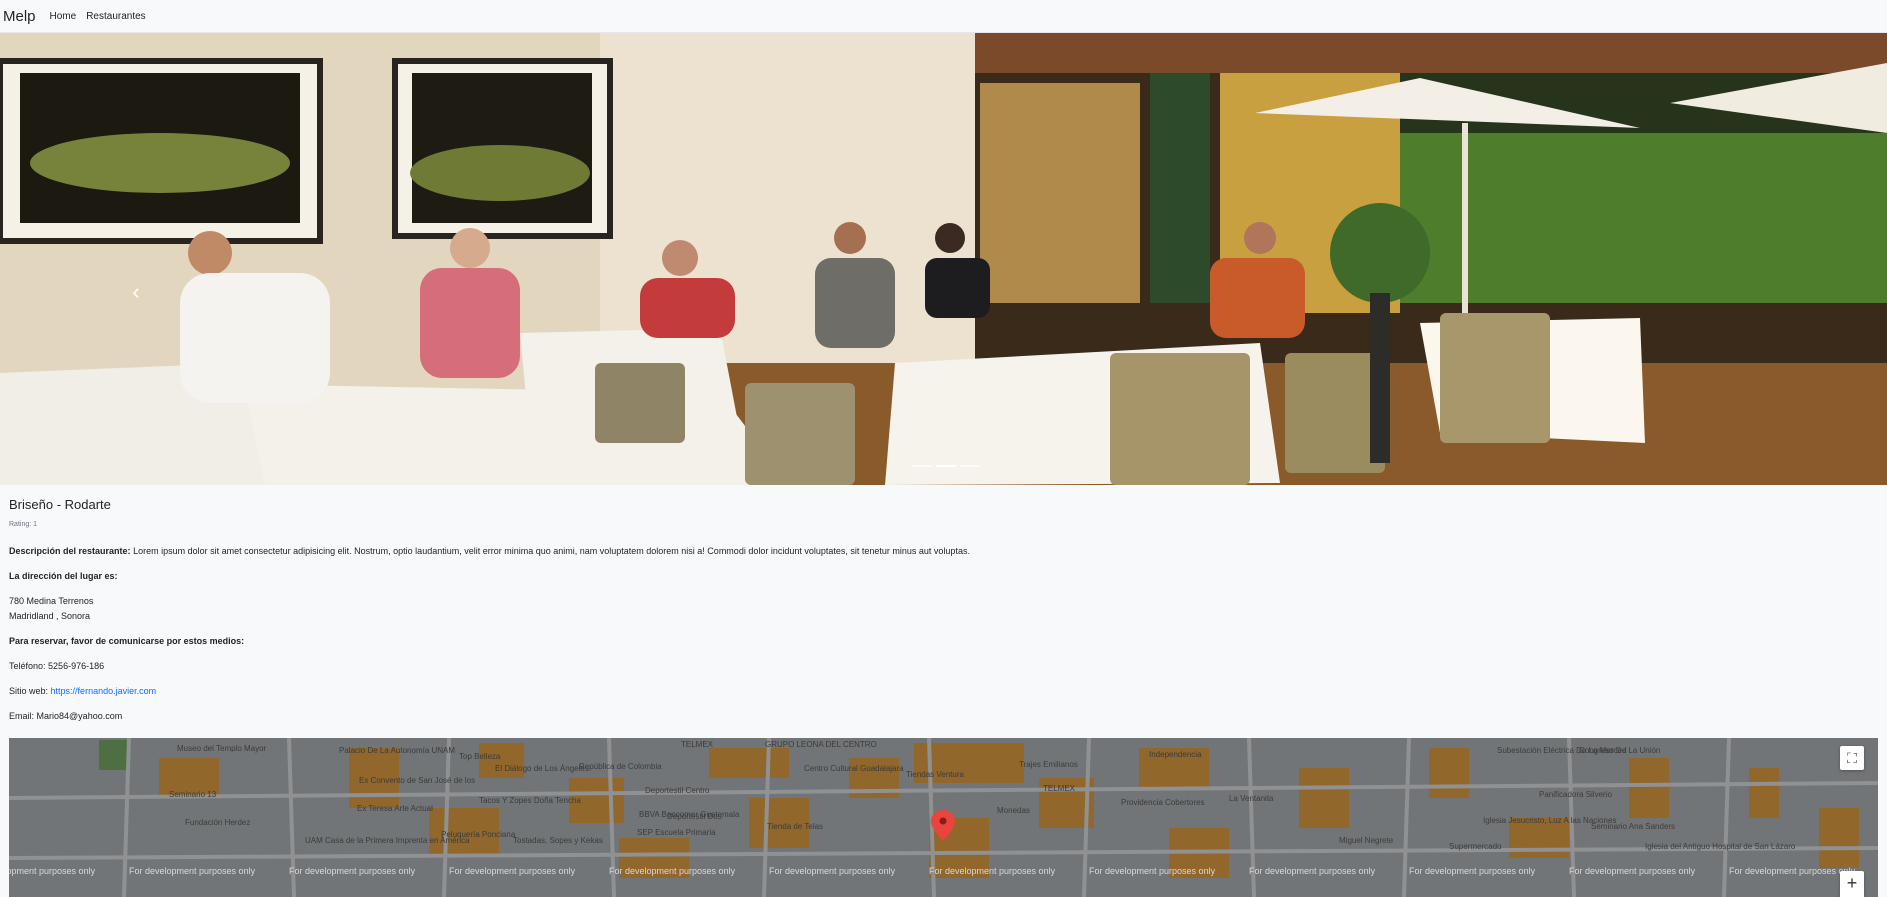 Image resolution: width=1887 pixels, height=897 pixels. I want to click on map-place-label: Providencia Cobertores, so click(1163, 802).